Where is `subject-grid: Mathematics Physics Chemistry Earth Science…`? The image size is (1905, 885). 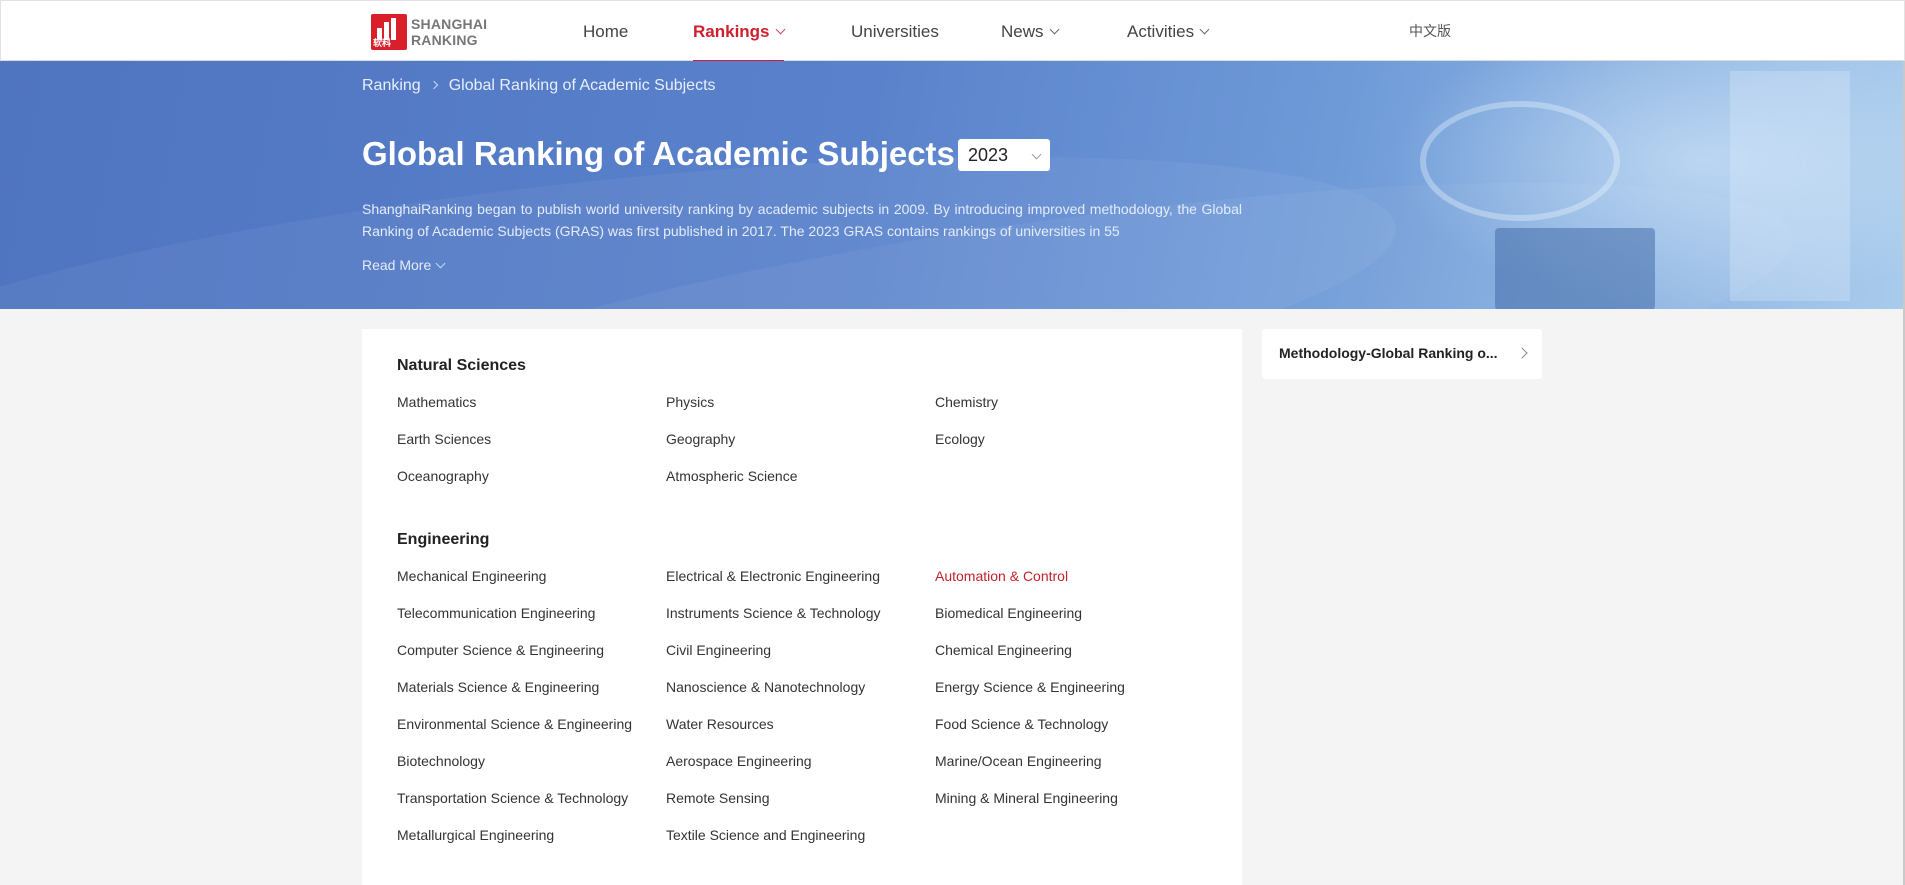
subject-grid: Mathematics Physics Chemistry Earth Science… is located at coordinates (800, 449).